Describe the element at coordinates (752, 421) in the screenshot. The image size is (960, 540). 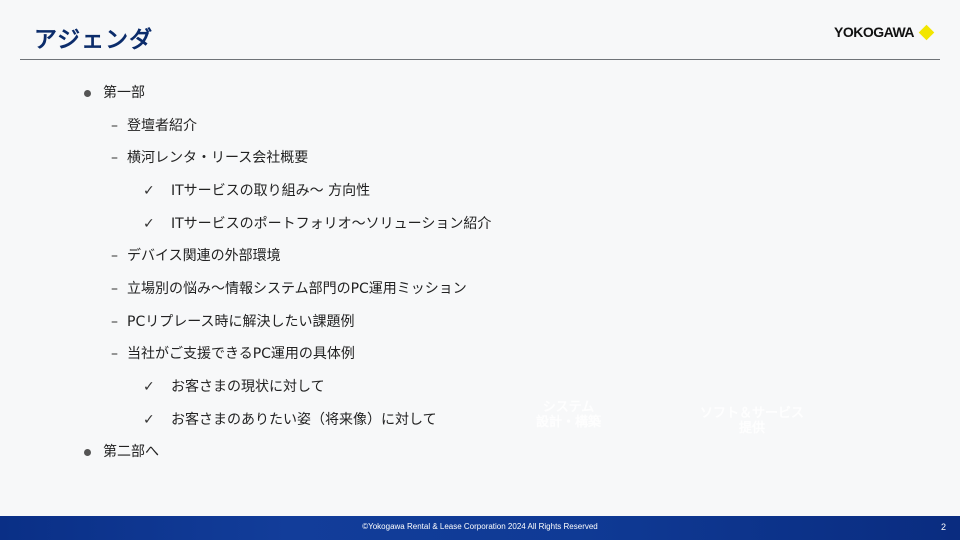
I see `ghost-label-software: ソフト＆サービス 提供` at that location.